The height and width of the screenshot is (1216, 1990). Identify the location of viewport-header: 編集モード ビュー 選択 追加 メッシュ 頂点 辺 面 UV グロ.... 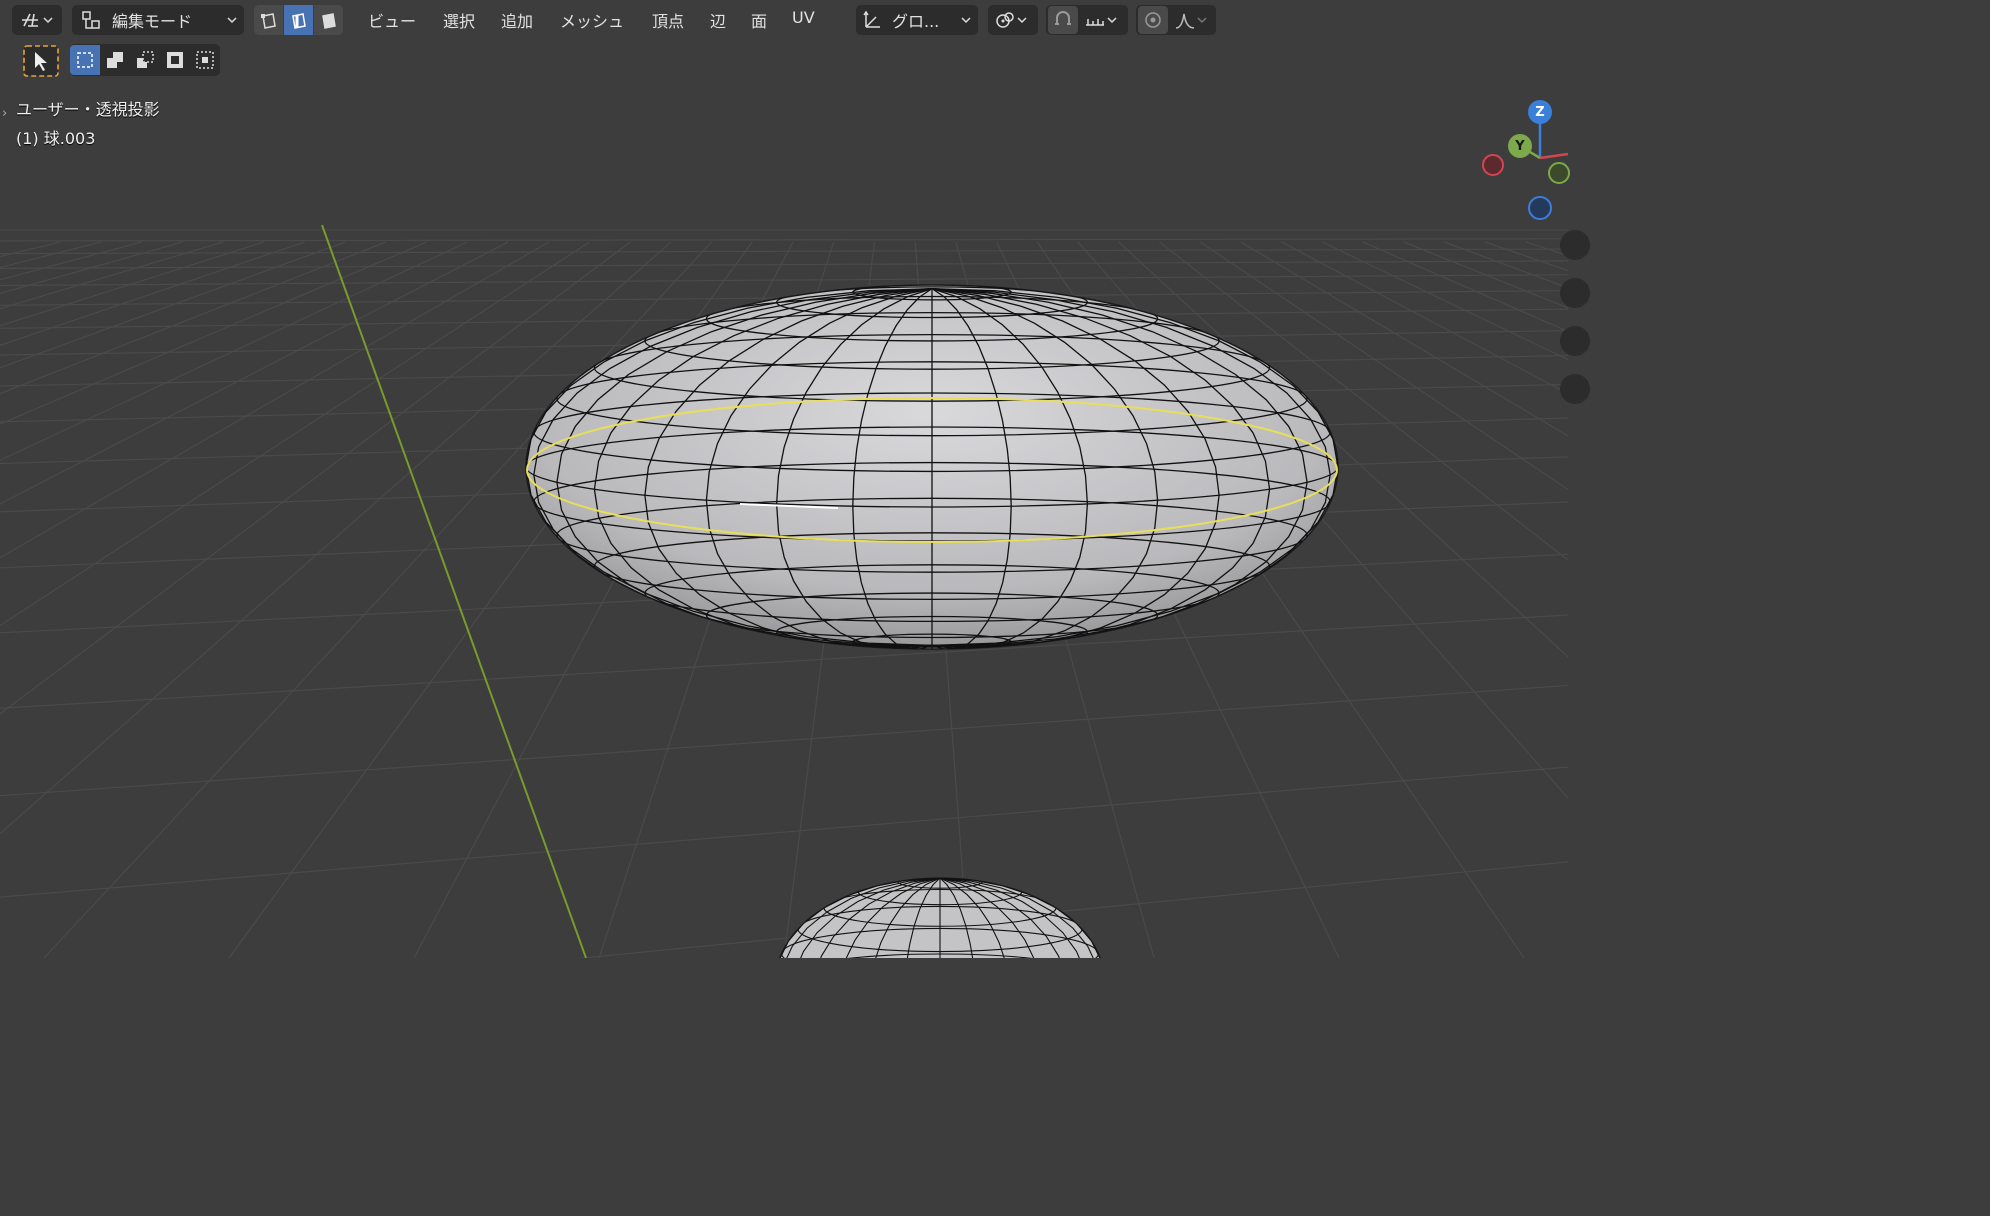
(784, 19).